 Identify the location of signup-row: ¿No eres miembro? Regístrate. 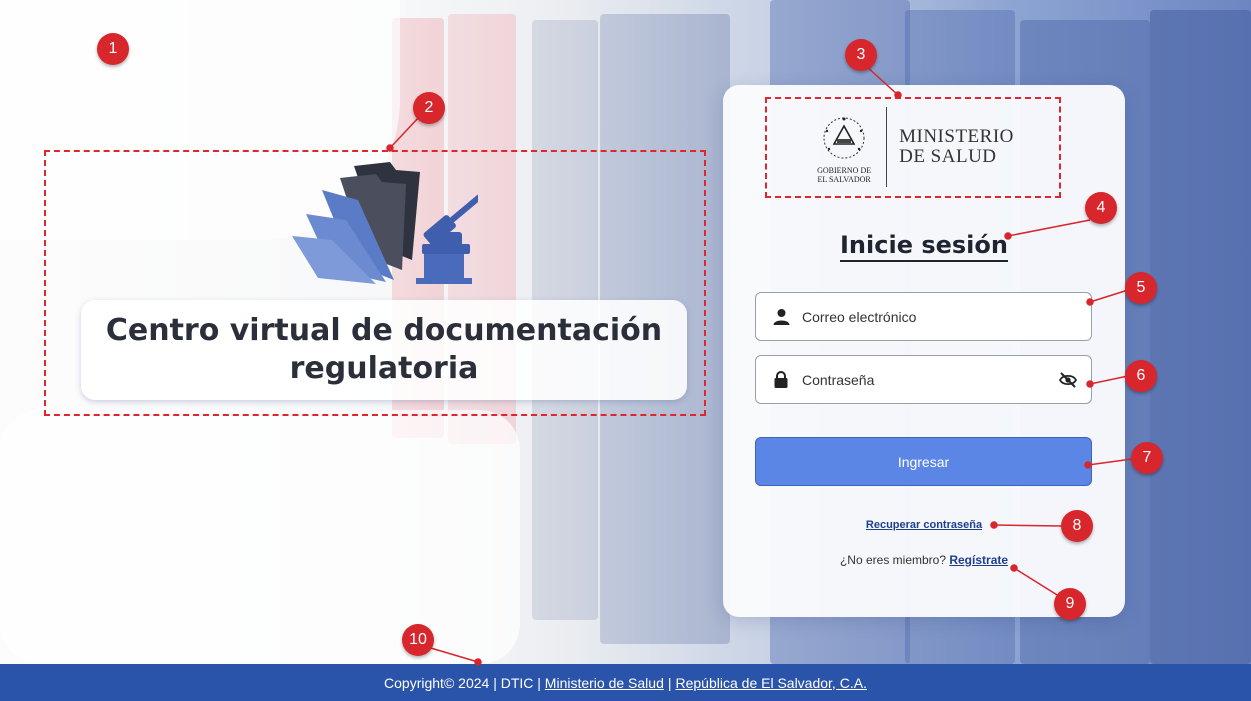
(924, 560).